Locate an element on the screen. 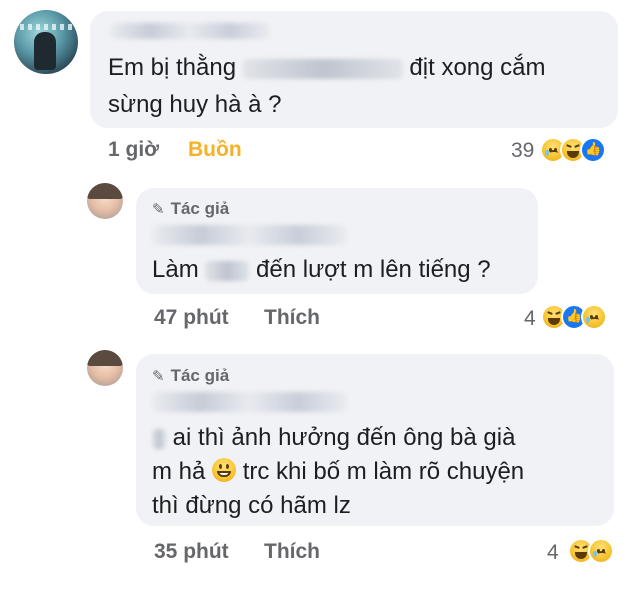 The image size is (641, 589). comment-text: đến lượt m lên tiếng ? is located at coordinates (373, 269).